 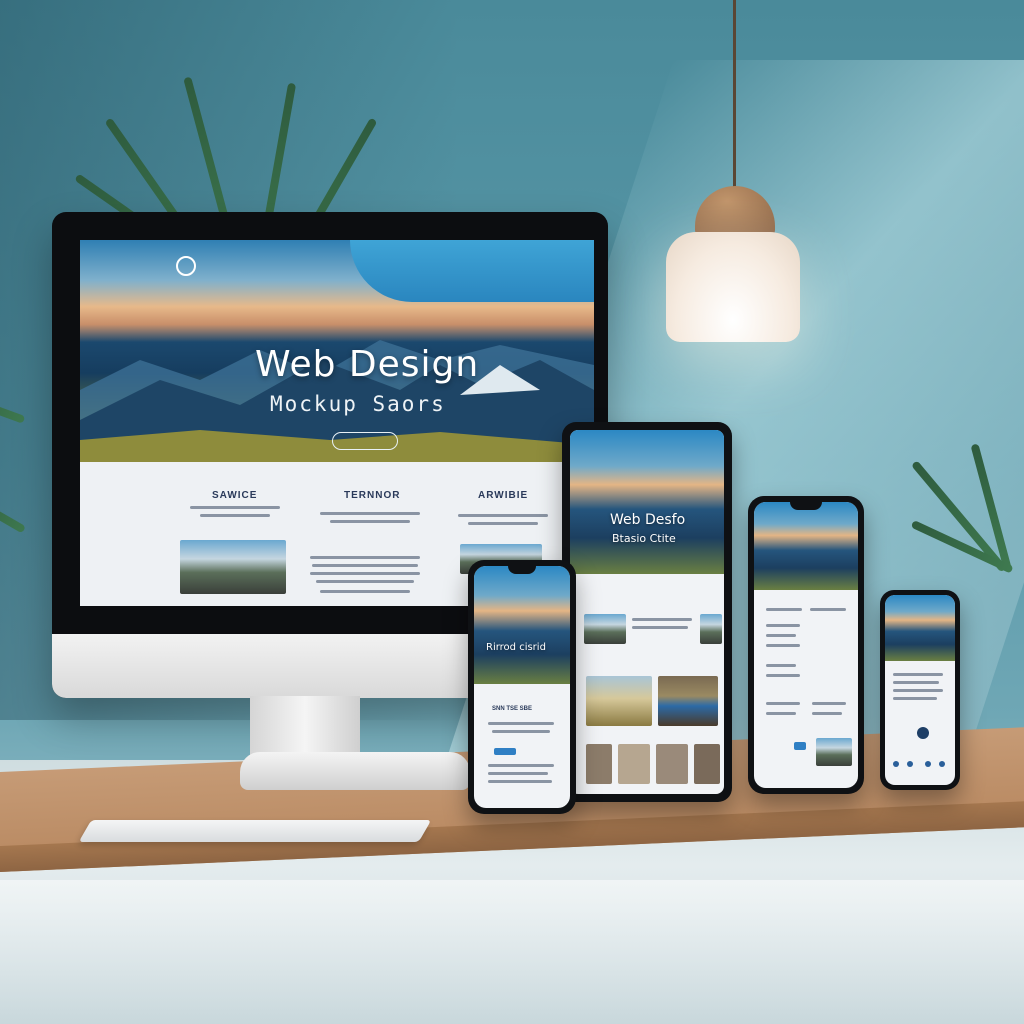 I want to click on tablet-screen: Web Desfo Btasio Ctite, so click(x=647, y=612).